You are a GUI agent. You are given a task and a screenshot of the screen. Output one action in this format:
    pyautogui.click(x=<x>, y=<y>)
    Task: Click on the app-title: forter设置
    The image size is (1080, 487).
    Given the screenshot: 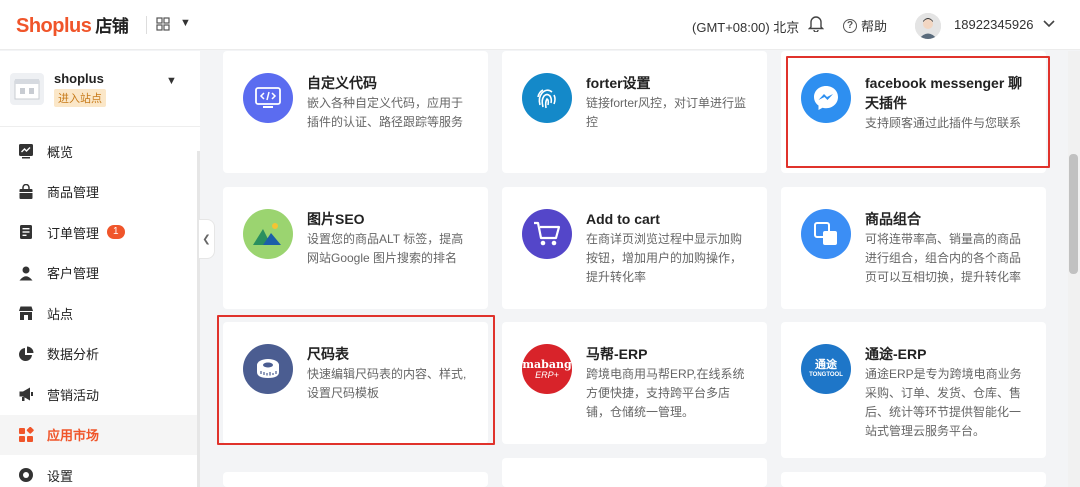 What is the action you would take?
    pyautogui.click(x=618, y=83)
    